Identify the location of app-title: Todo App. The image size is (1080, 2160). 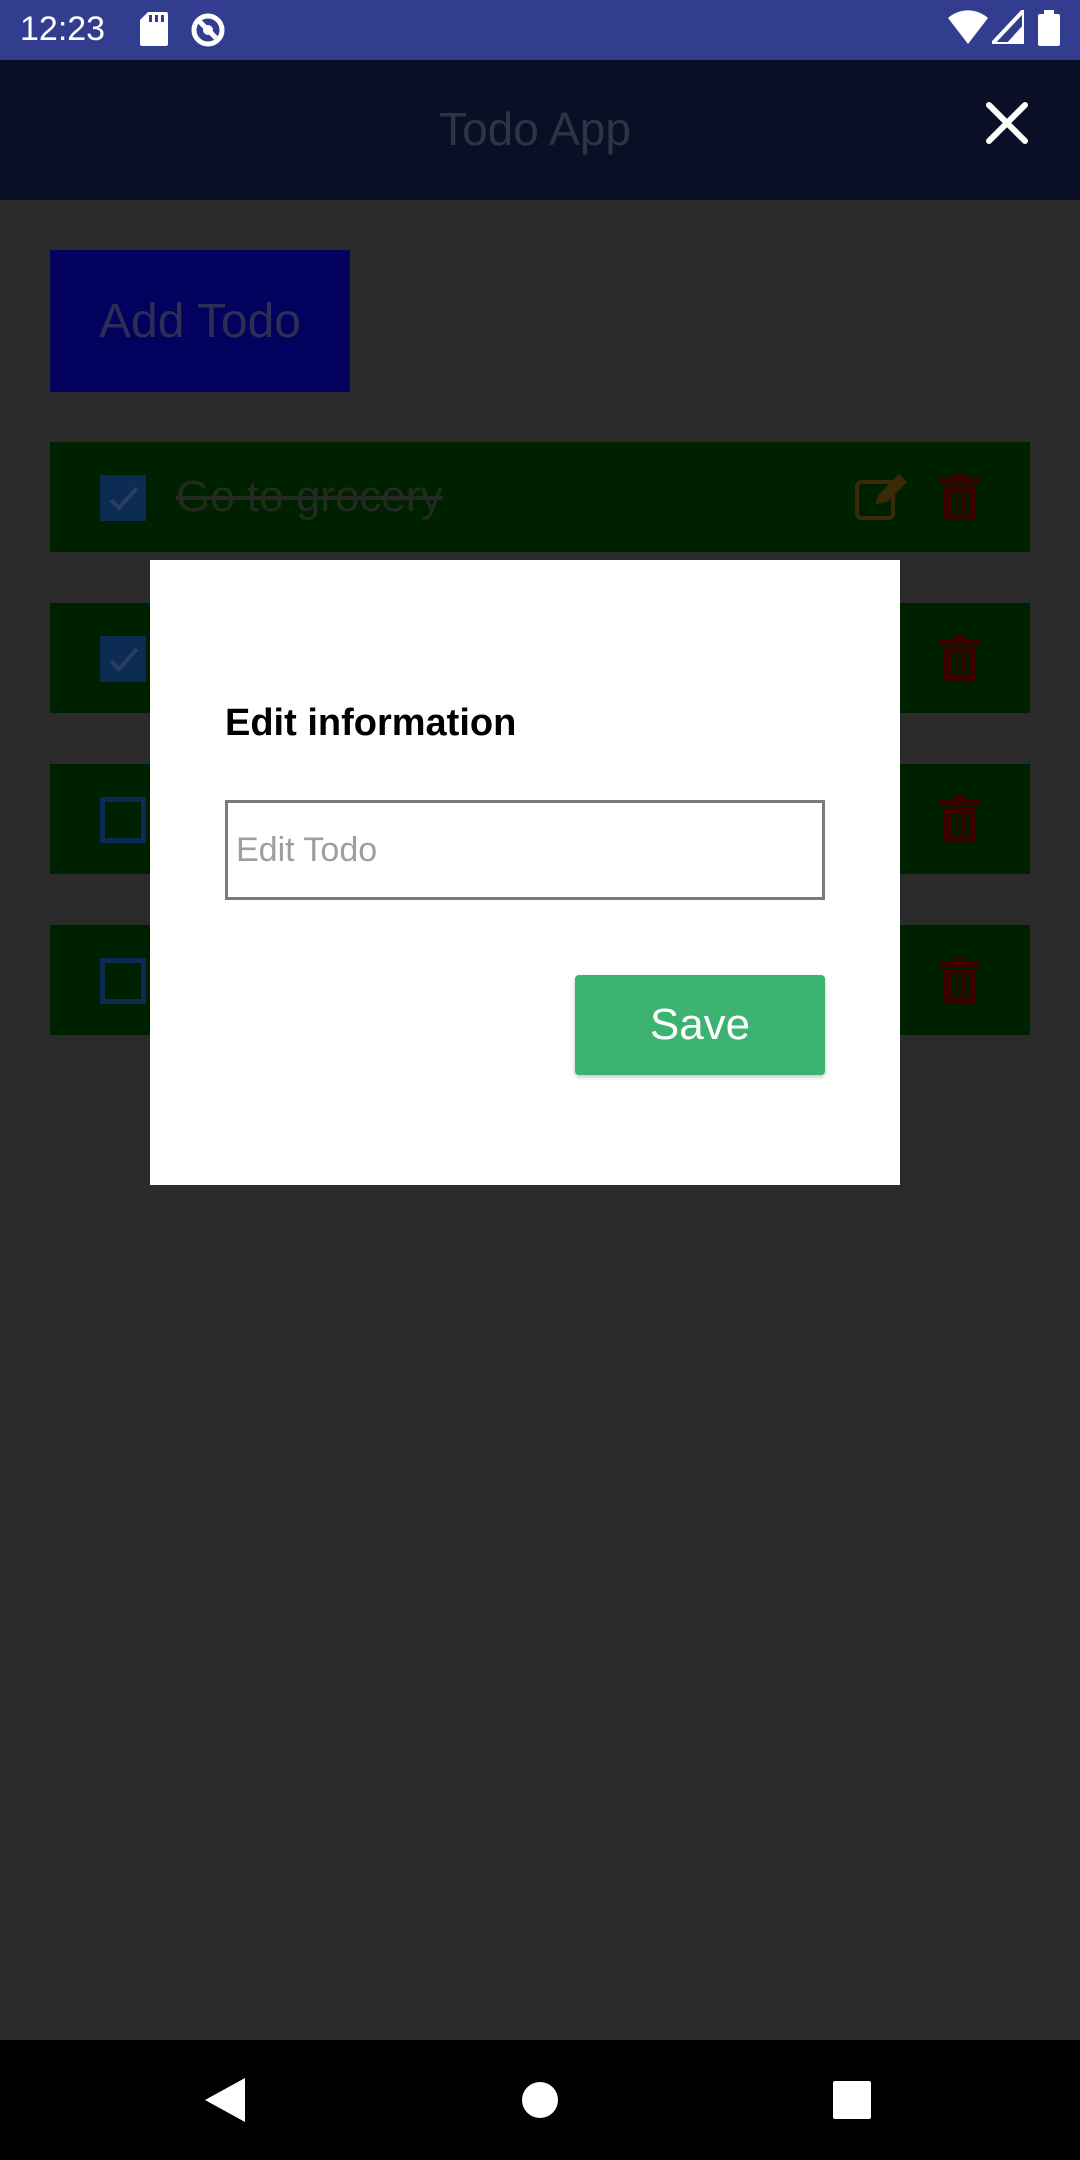
(535, 129).